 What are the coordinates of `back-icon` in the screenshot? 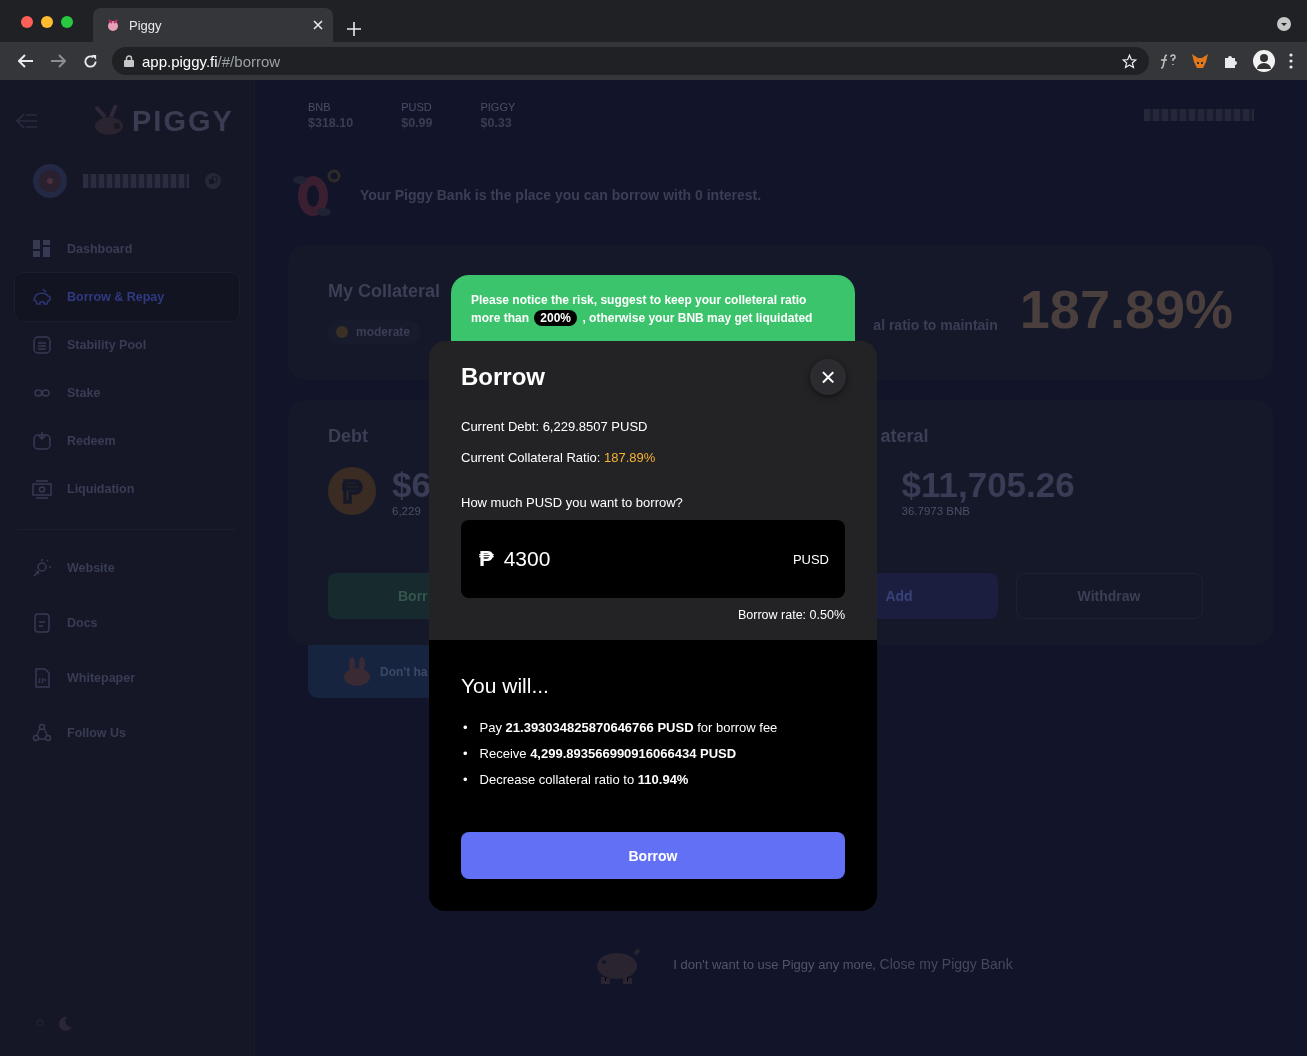 It's located at (26, 61).